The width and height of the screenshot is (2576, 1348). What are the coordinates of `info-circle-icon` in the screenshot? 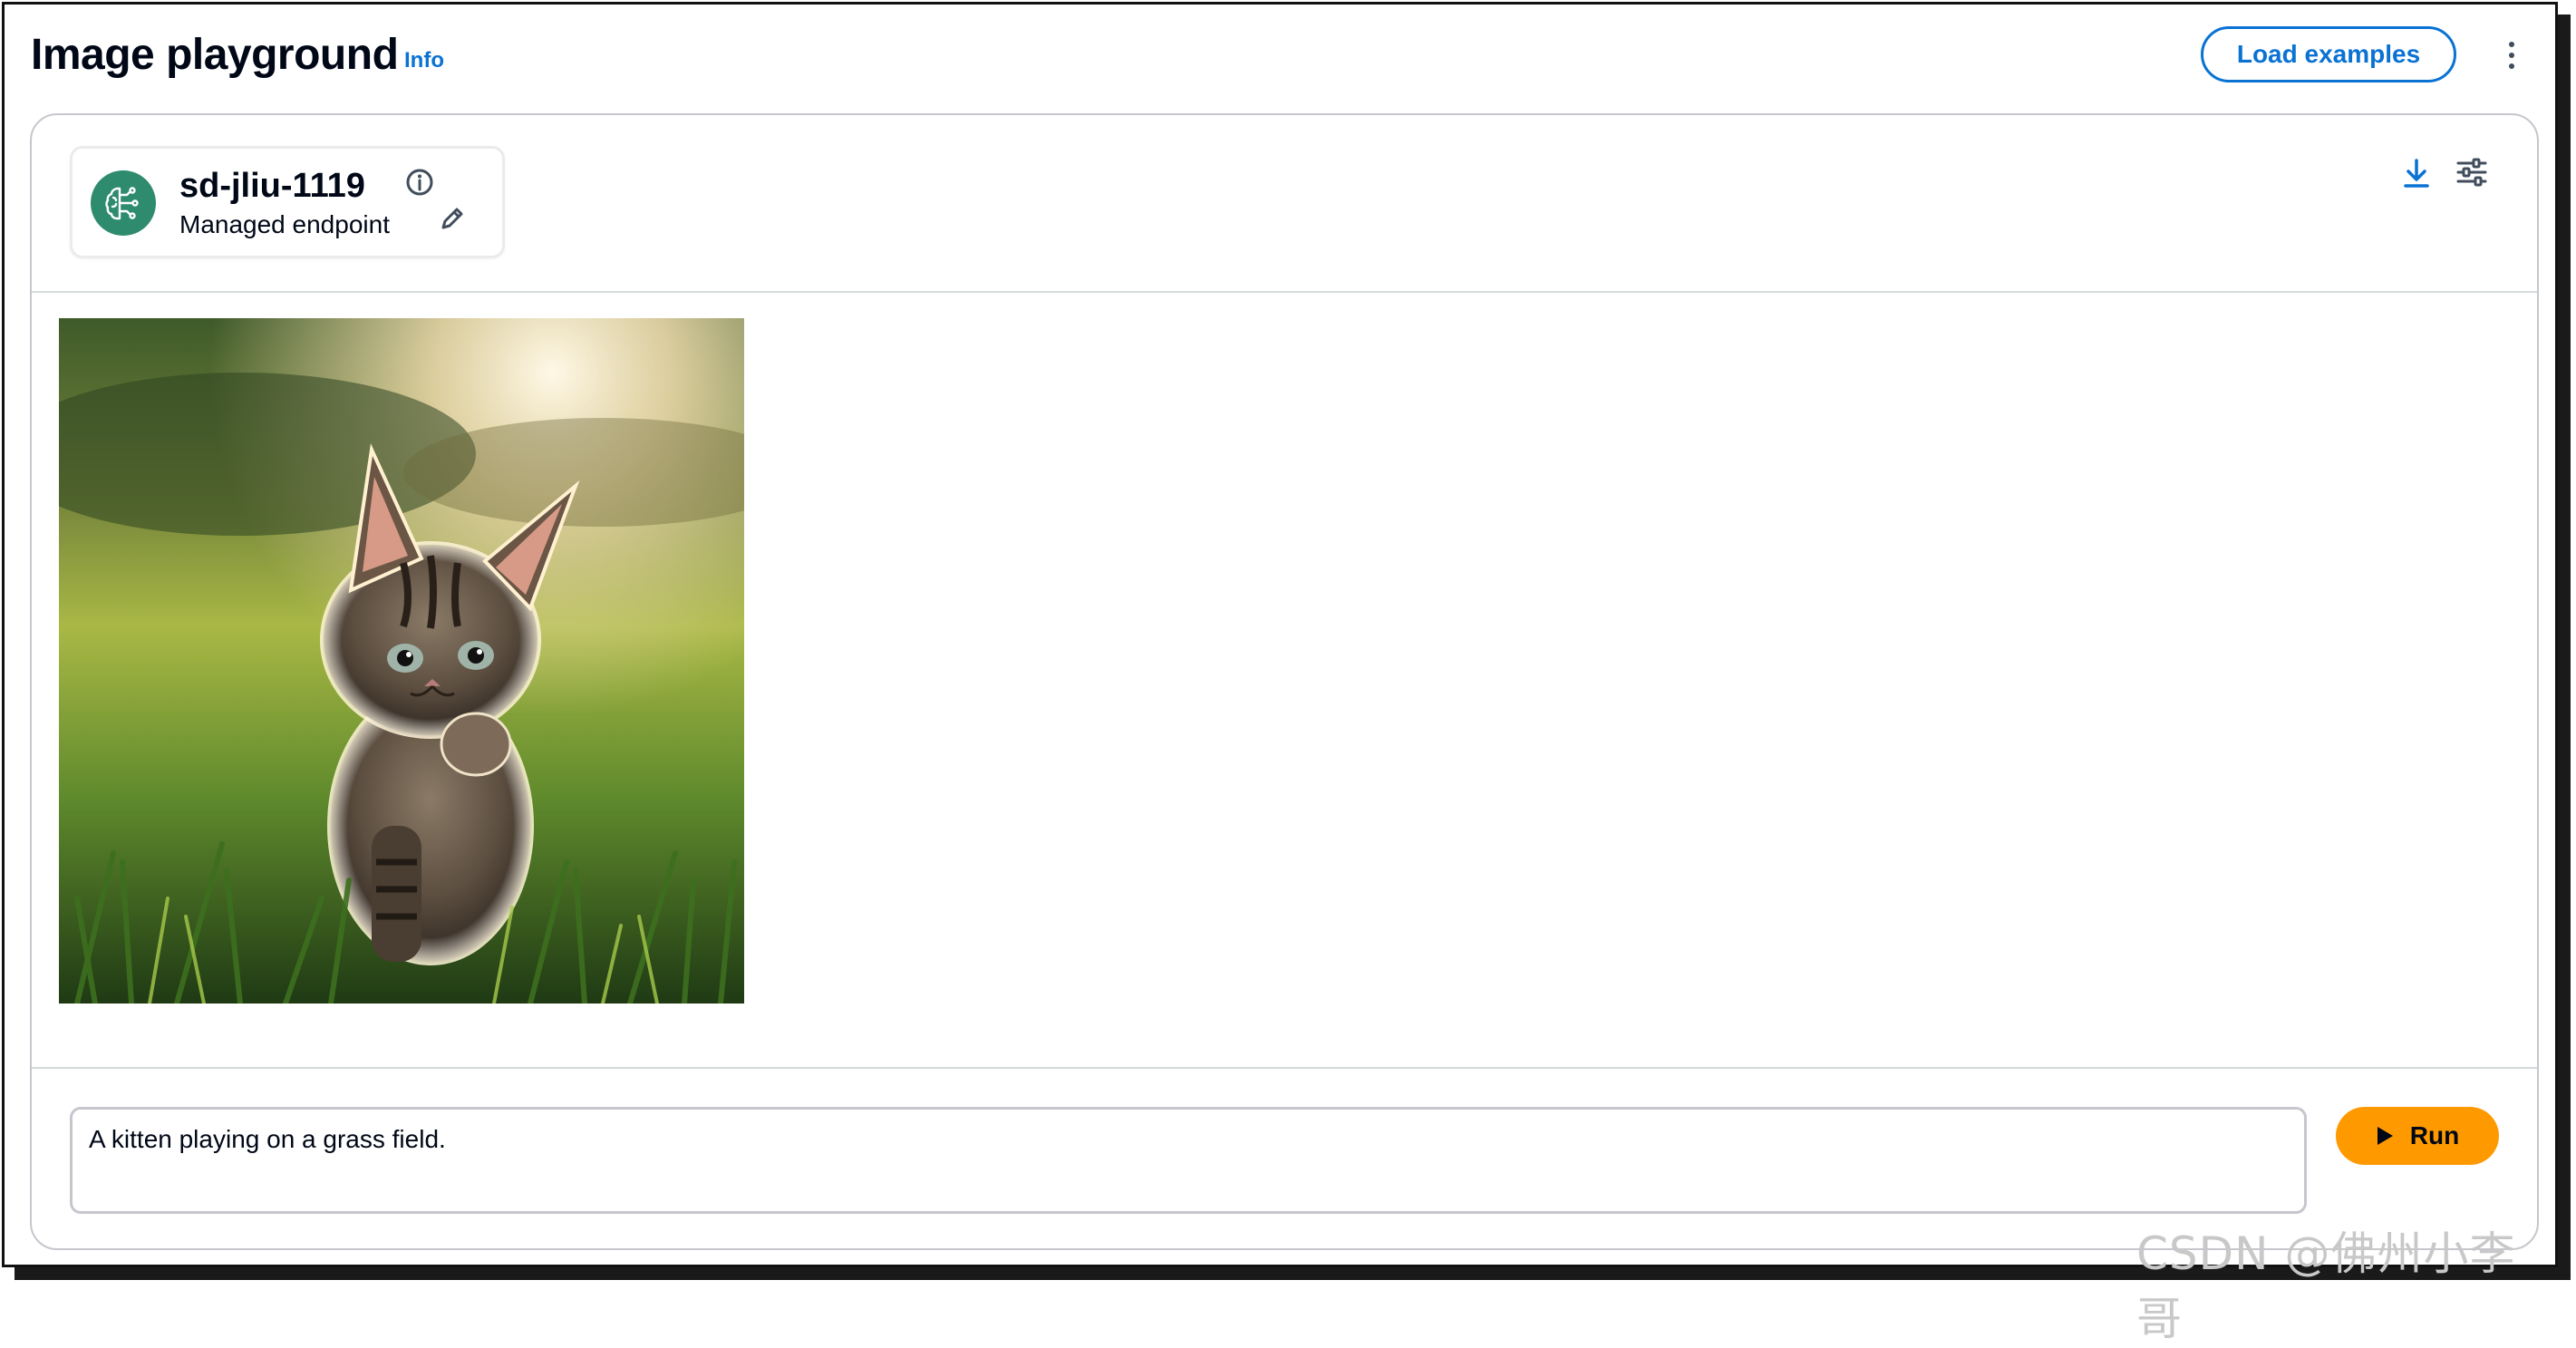 It's located at (419, 182).